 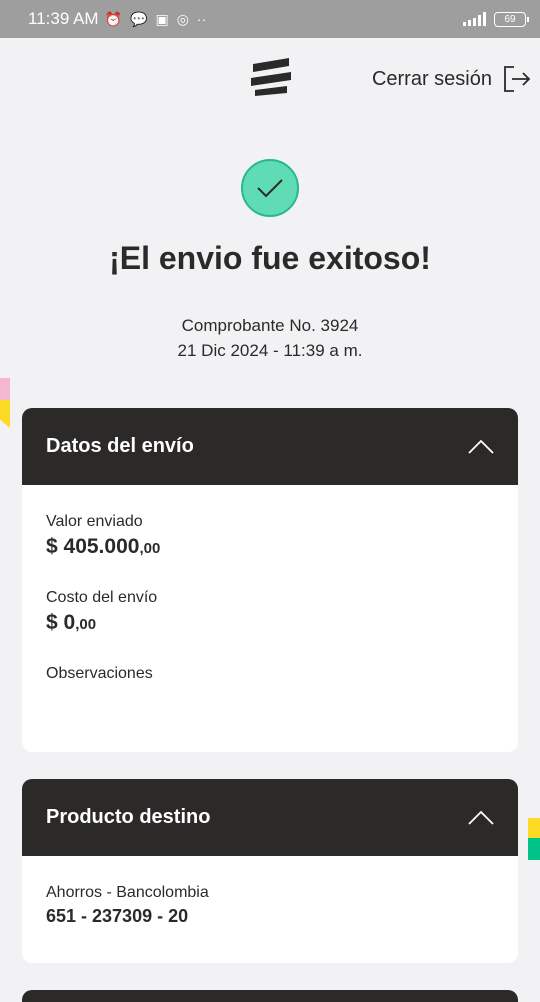 What do you see at coordinates (270, 350) in the screenshot?
I see `receipt-datetime: 21 Dic 2024 - 11:39 a m.` at bounding box center [270, 350].